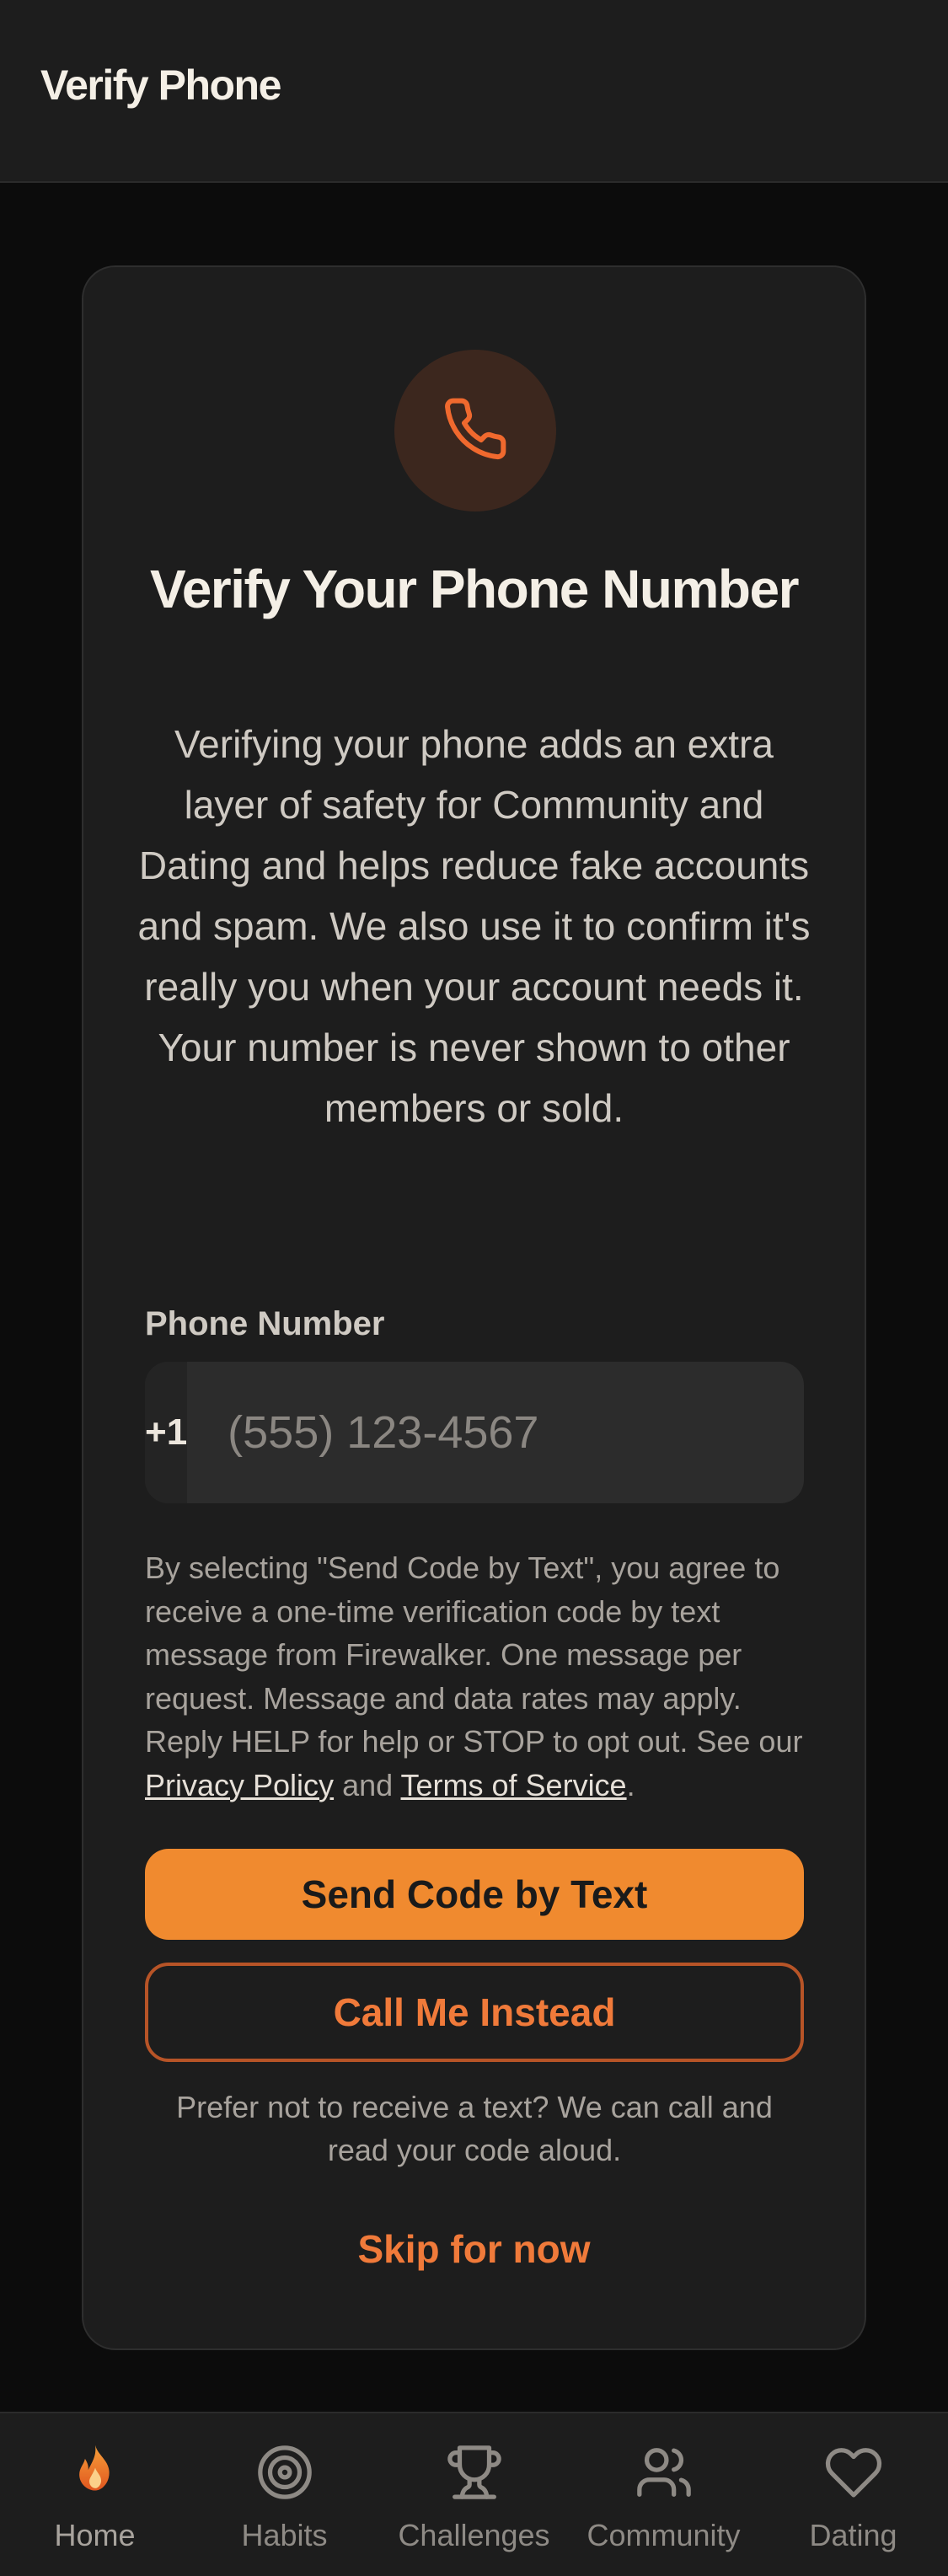 Image resolution: width=948 pixels, height=2576 pixels. What do you see at coordinates (474, 91) in the screenshot?
I see `top-bar: Verify Phone` at bounding box center [474, 91].